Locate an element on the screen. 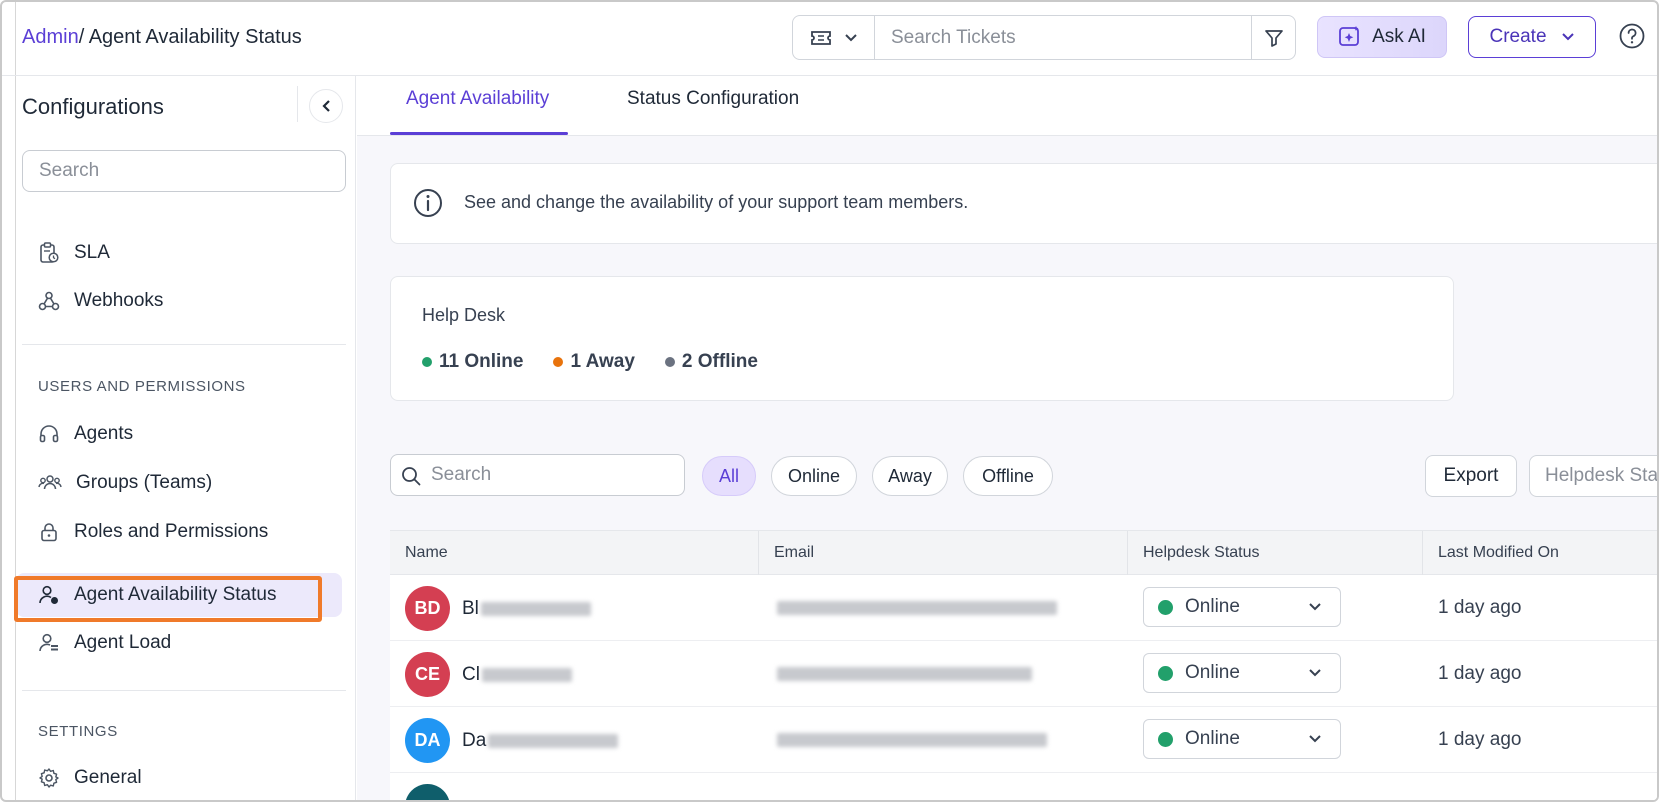 This screenshot has width=1659, height=802. filter-chip-offline: Offline is located at coordinates (1008, 476).